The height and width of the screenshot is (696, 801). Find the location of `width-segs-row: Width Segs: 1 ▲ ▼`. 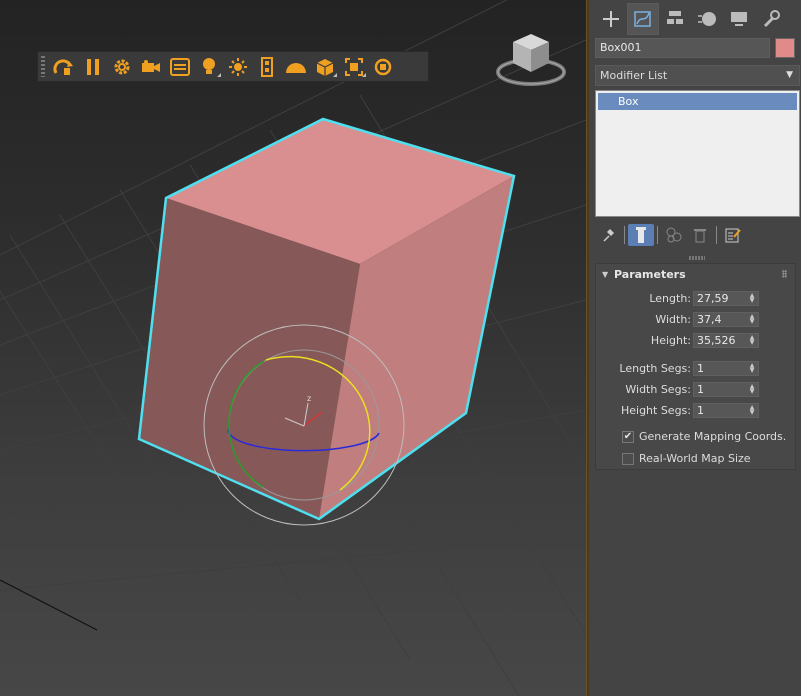

width-segs-row: Width Segs: 1 ▲ ▼ is located at coordinates (695, 390).